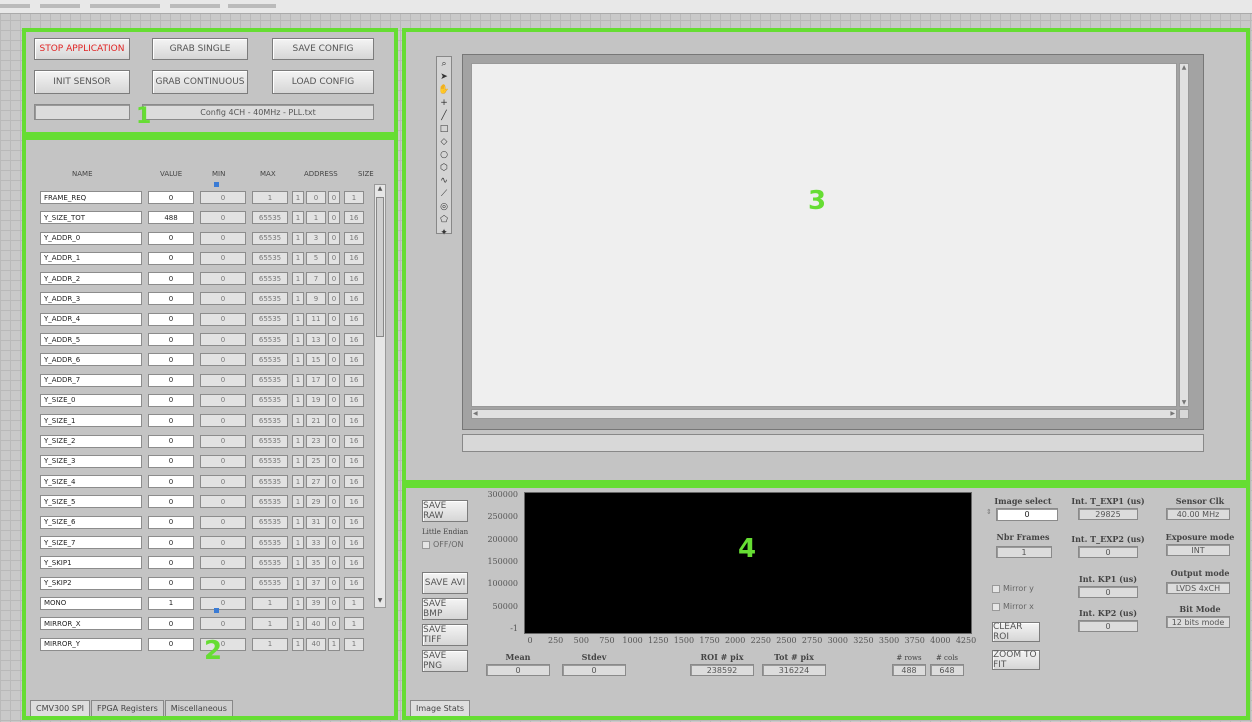  I want to click on annulus-icon: ◎, so click(444, 206).